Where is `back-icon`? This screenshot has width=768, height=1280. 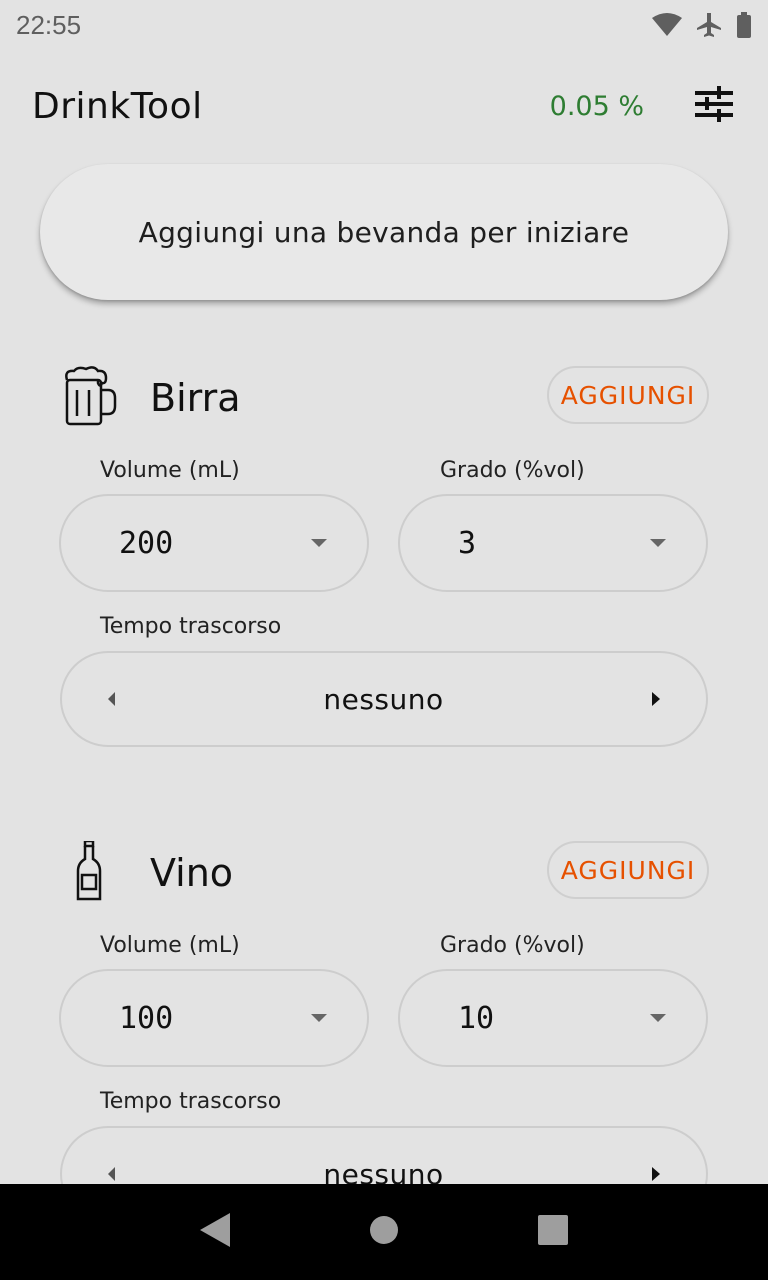
back-icon is located at coordinates (214, 1232).